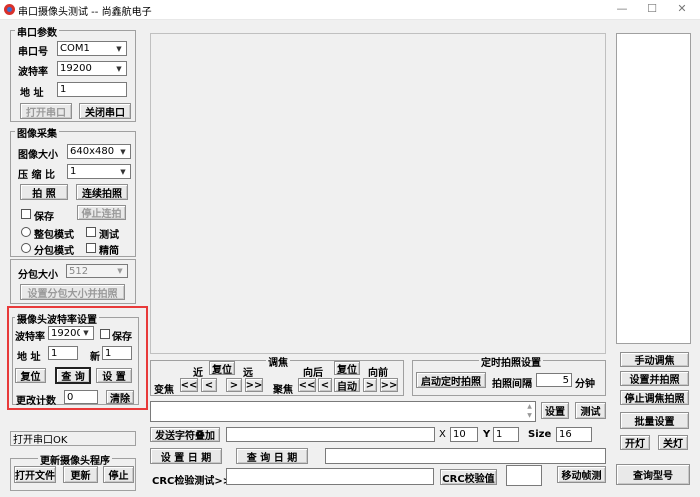 The width and height of the screenshot is (700, 497). What do you see at coordinates (32, 93) in the screenshot?
I see `address-label: 地 址` at bounding box center [32, 93].